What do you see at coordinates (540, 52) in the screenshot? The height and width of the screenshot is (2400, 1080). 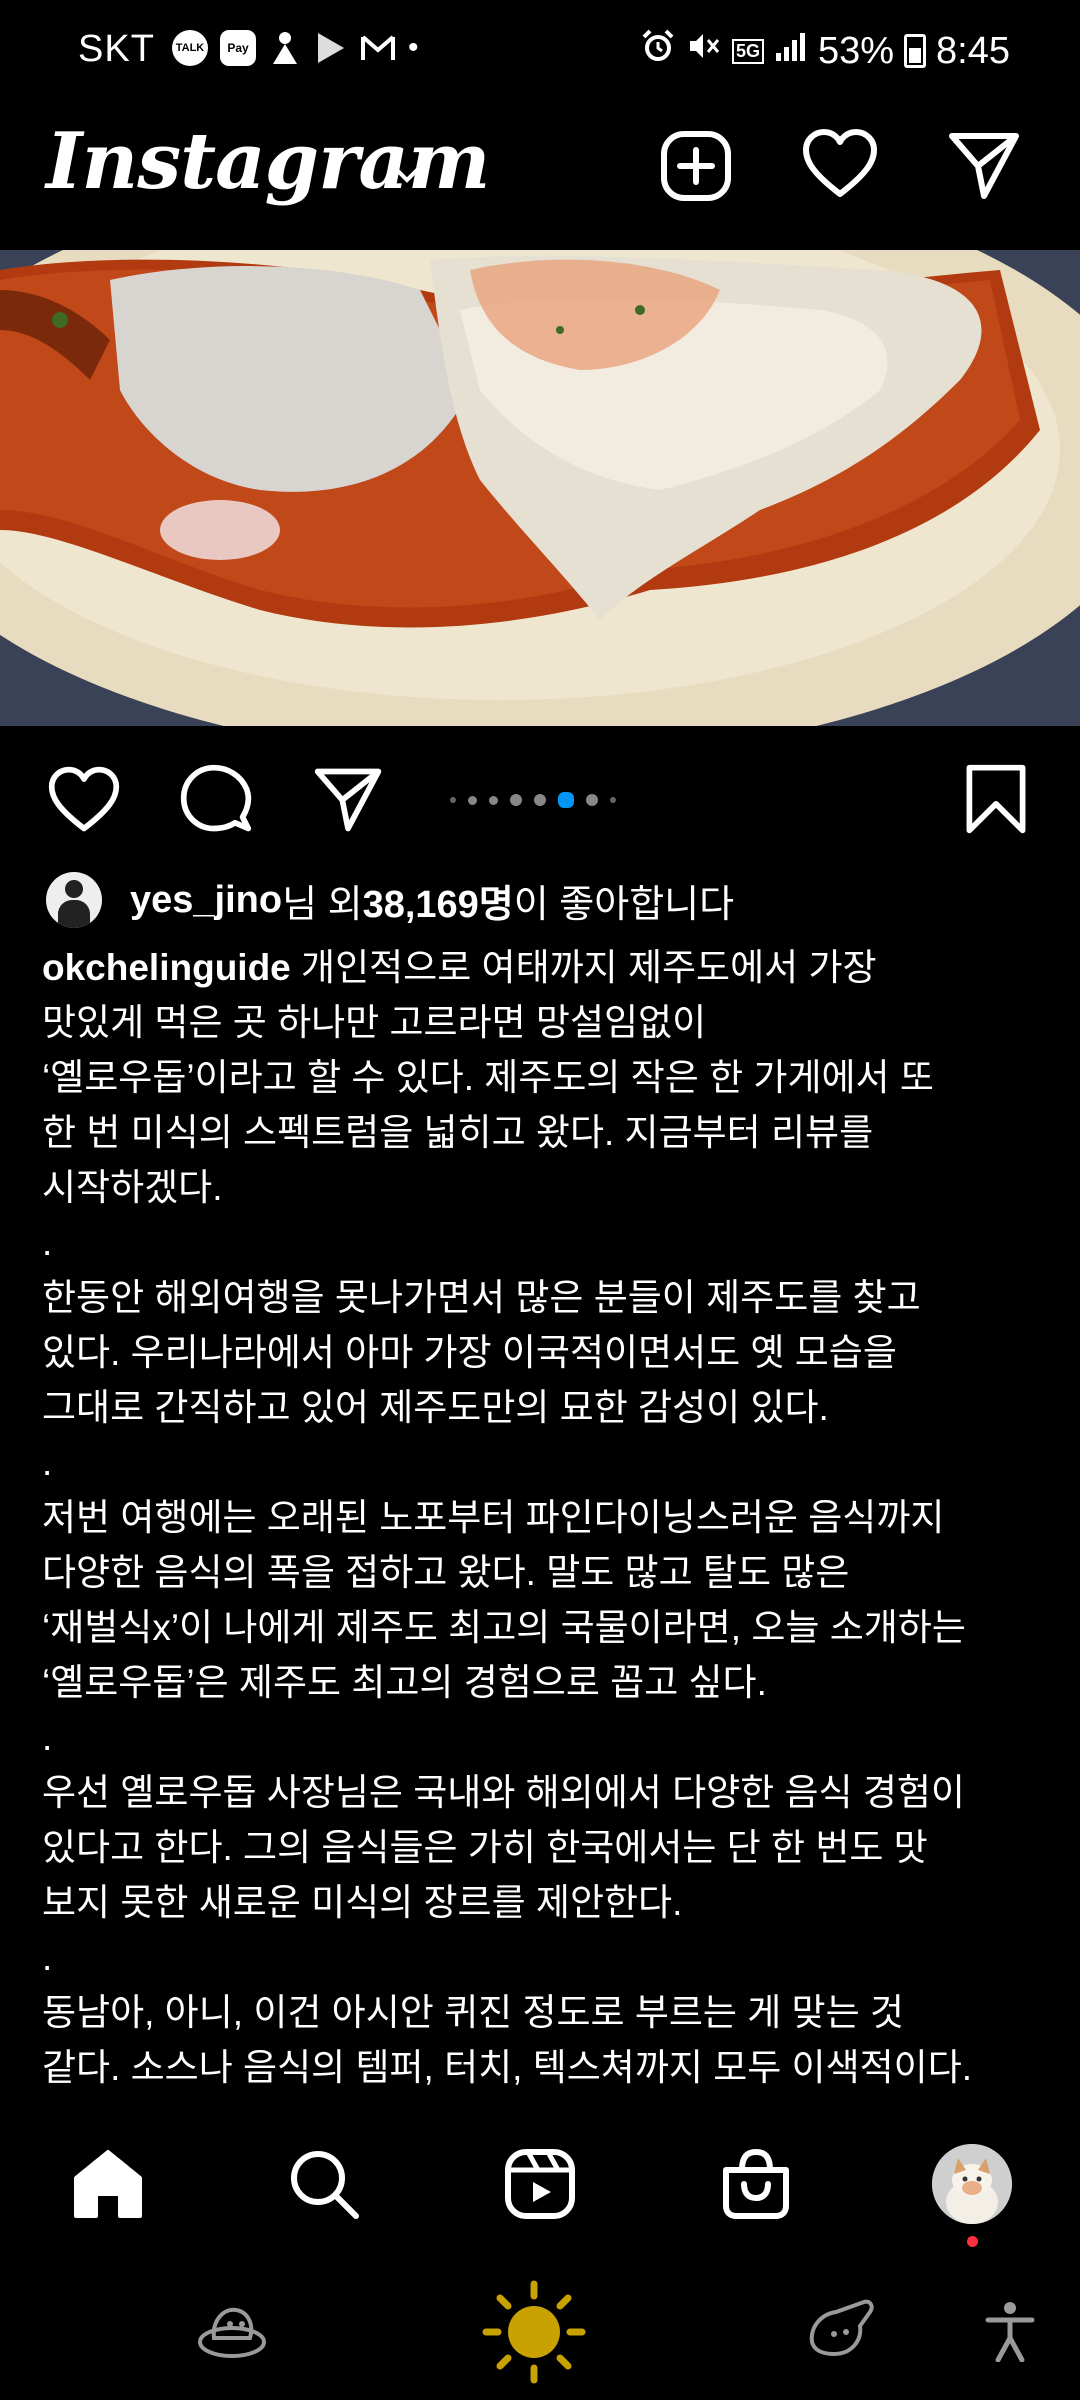 I see `status-bar: SKT TALK Pay • 5G 53% 8:45` at bounding box center [540, 52].